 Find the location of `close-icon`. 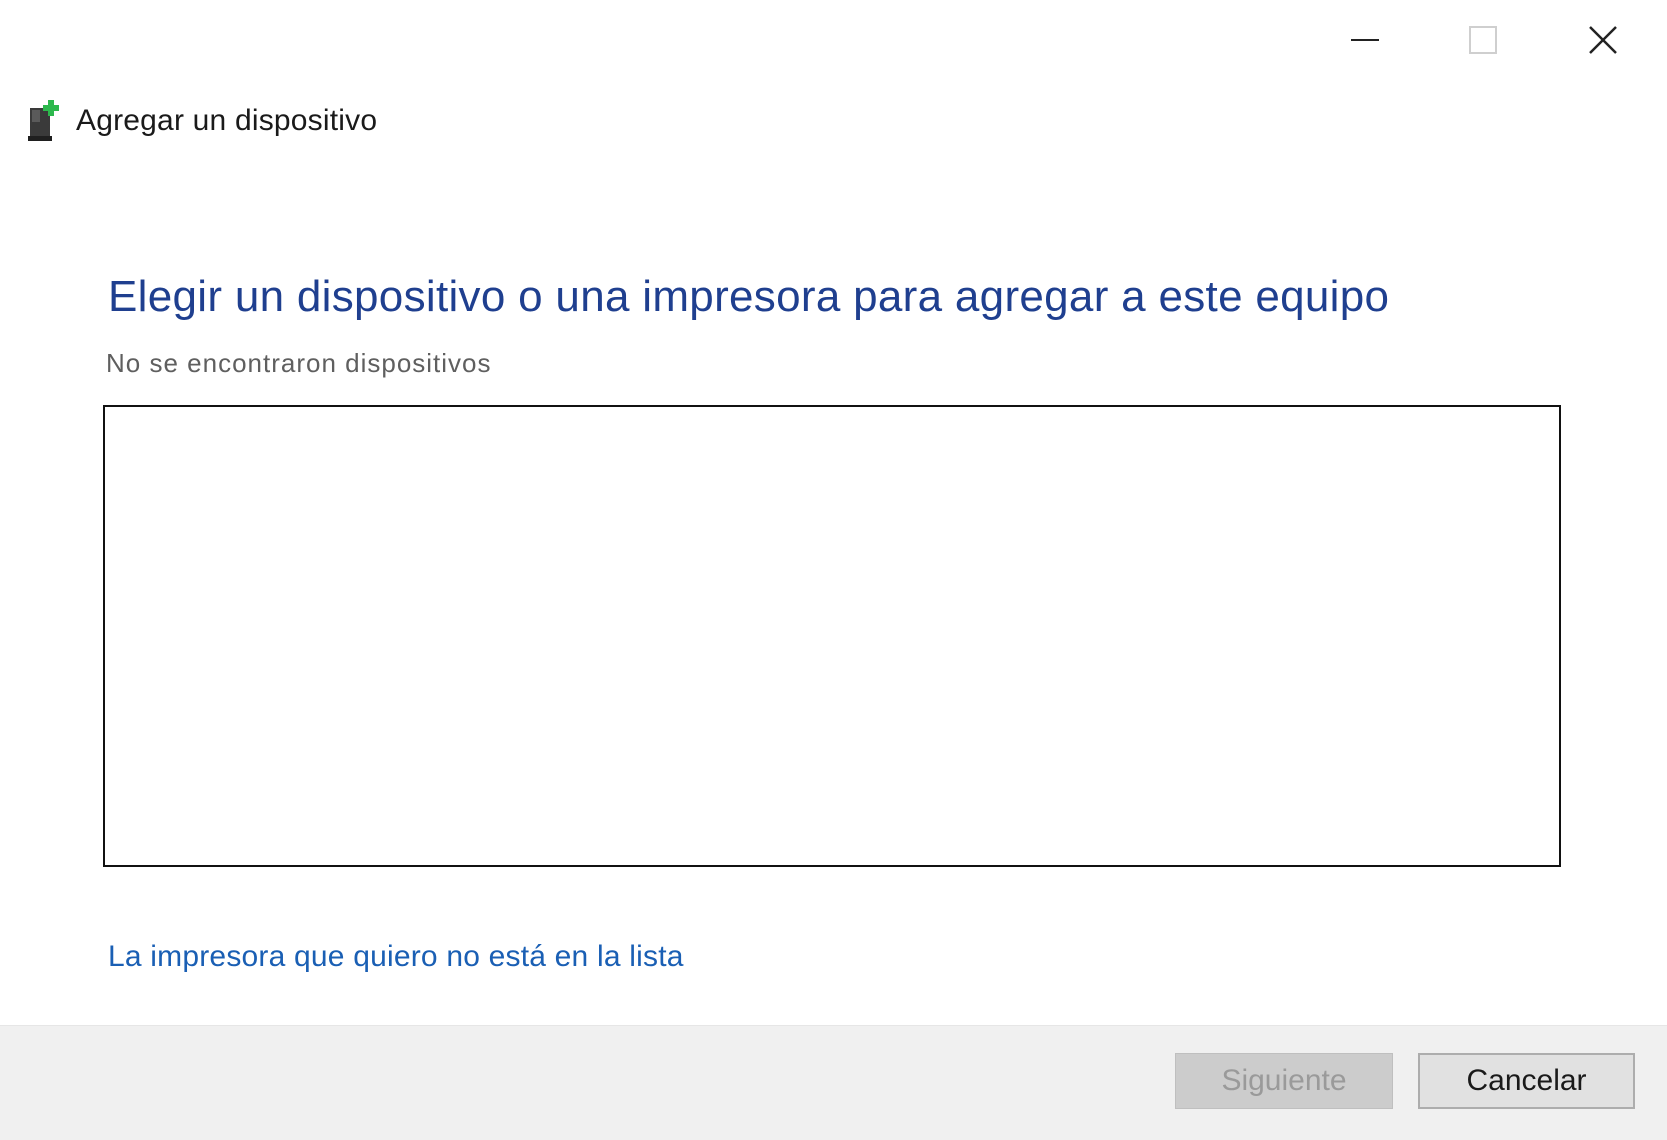

close-icon is located at coordinates (1603, 40).